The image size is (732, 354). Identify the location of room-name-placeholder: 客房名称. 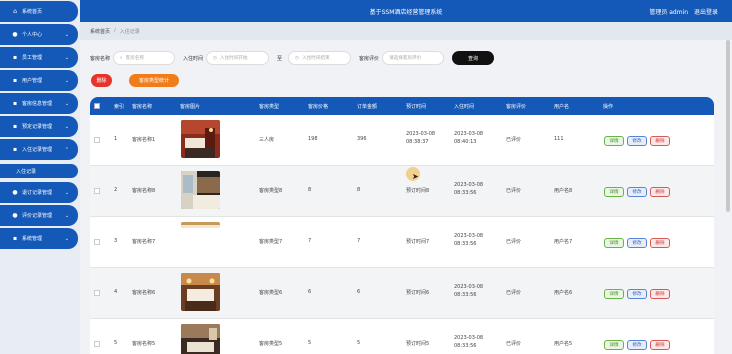
(134, 58).